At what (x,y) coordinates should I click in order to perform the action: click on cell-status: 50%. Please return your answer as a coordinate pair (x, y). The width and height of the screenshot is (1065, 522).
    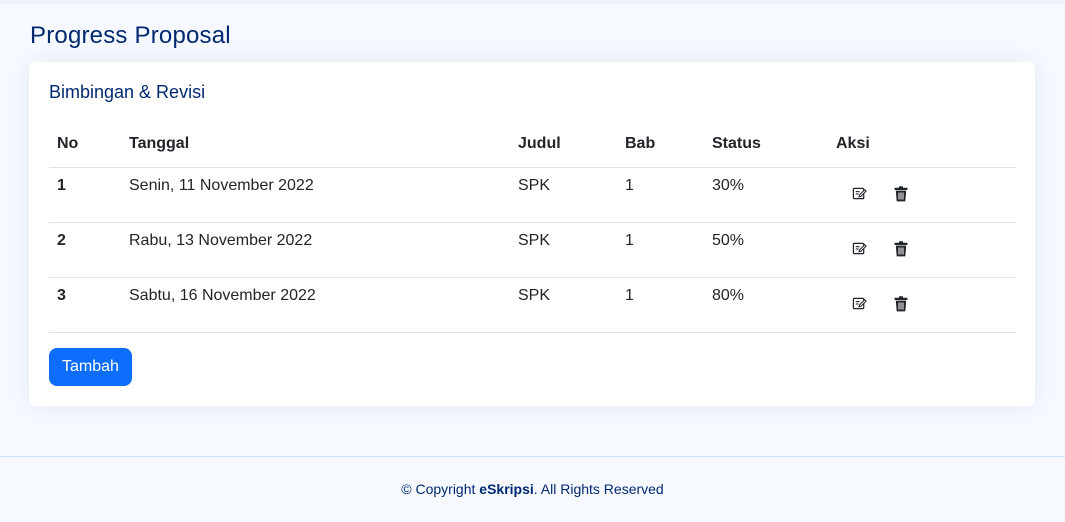
    Looking at the image, I should click on (766, 250).